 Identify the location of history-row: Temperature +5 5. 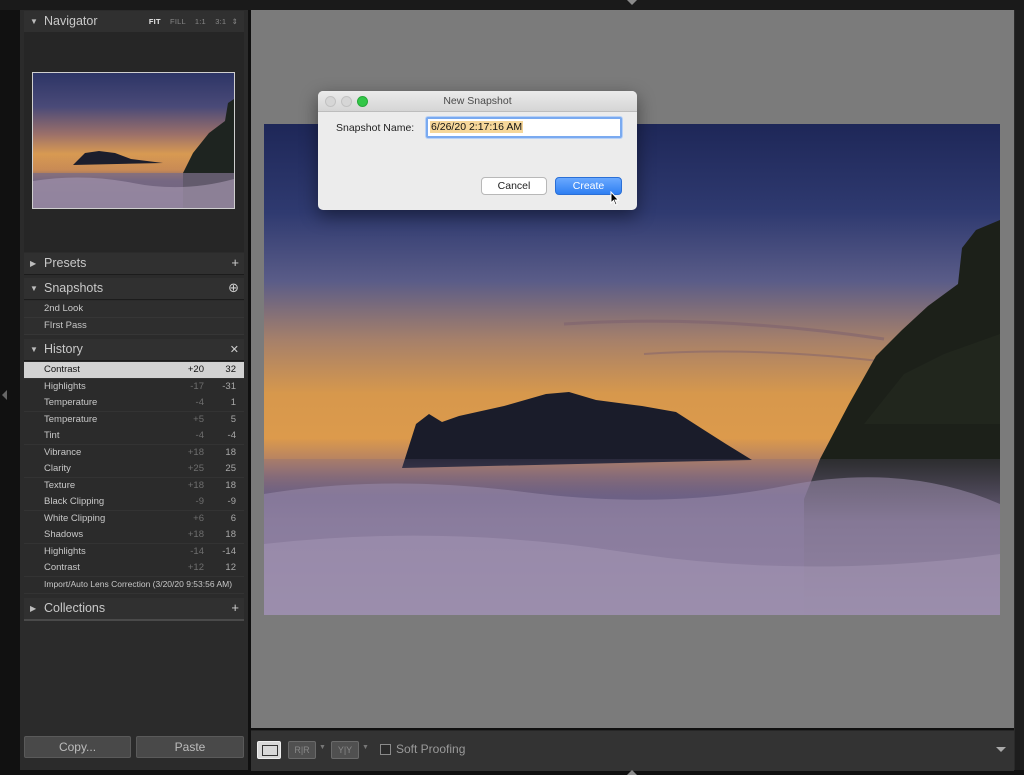
(134, 420).